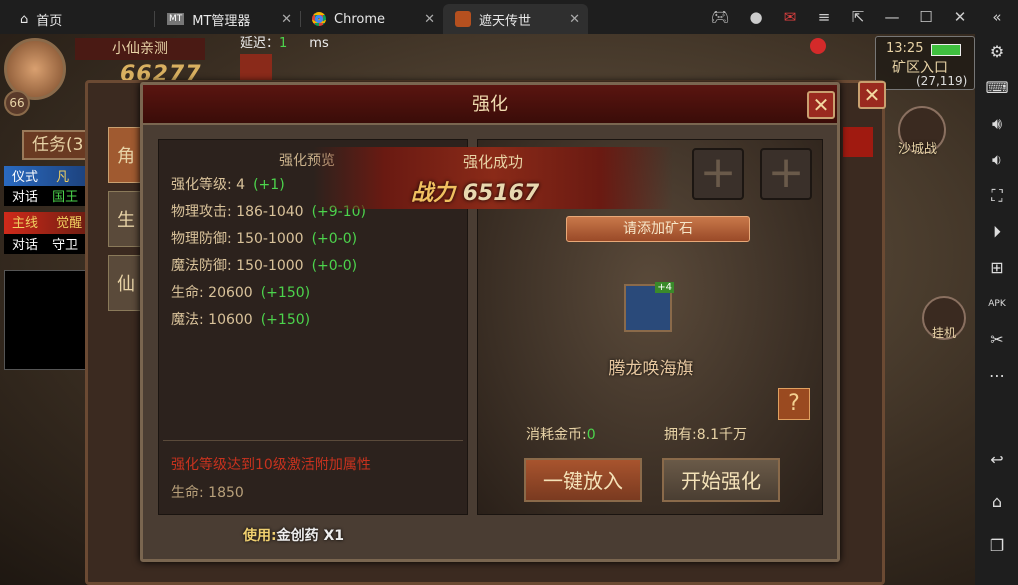 The width and height of the screenshot is (1018, 585). What do you see at coordinates (264, 266) in the screenshot?
I see `stat-row: 魔法防御: 150-1000 (+0-0)` at bounding box center [264, 266].